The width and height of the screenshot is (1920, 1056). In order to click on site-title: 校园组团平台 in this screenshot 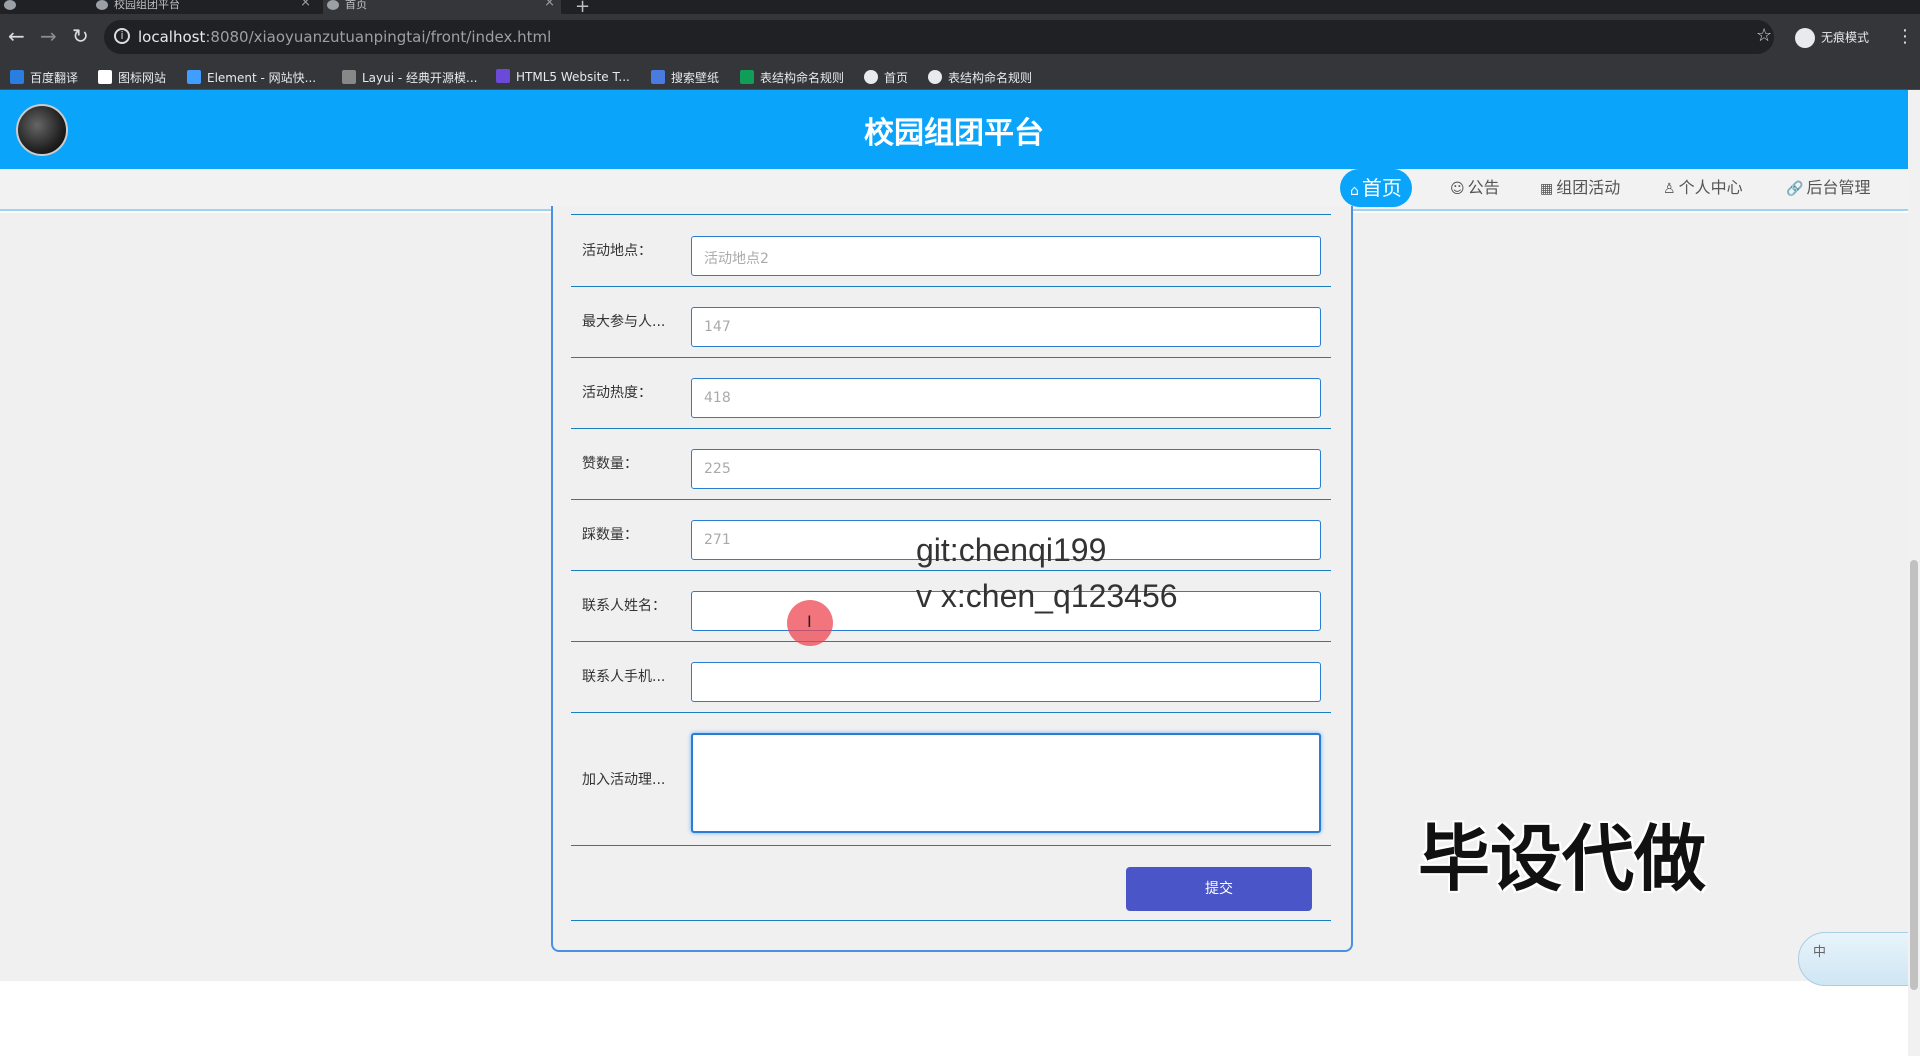, I will do `click(954, 133)`.